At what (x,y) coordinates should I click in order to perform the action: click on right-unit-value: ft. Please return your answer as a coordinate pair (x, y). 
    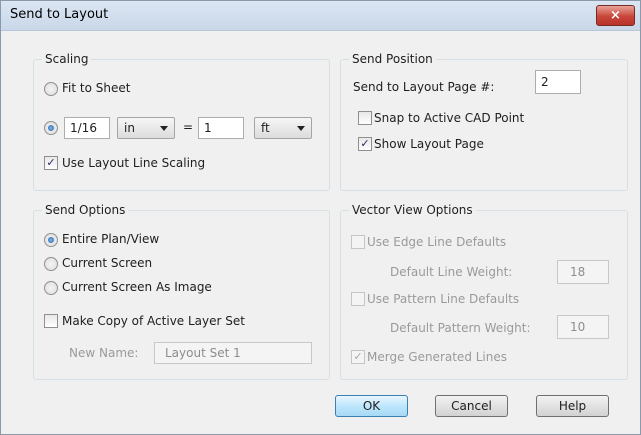
    Looking at the image, I should click on (265, 128).